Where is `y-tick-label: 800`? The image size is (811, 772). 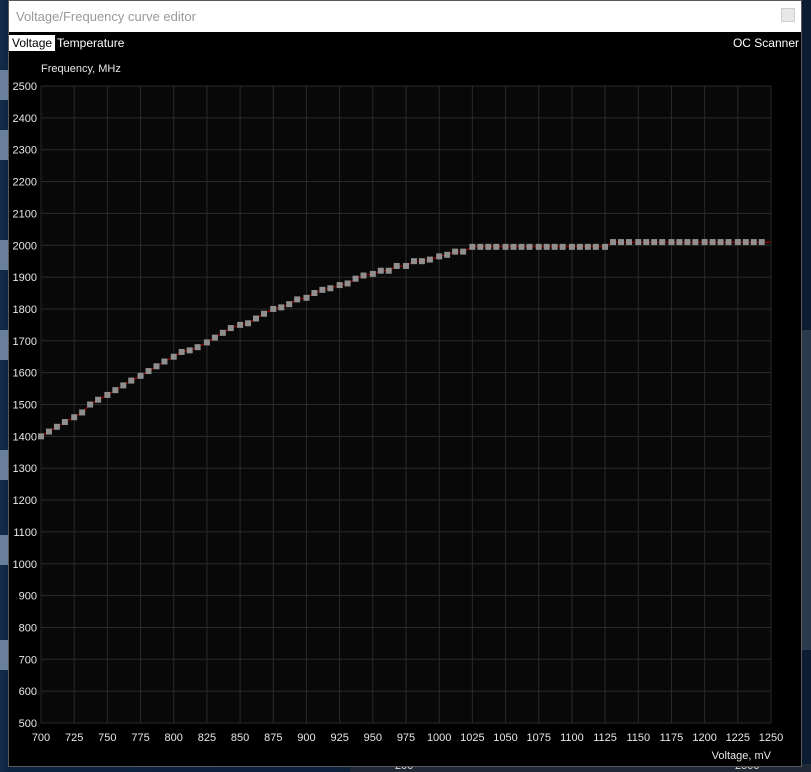
y-tick-label: 800 is located at coordinates (28, 628).